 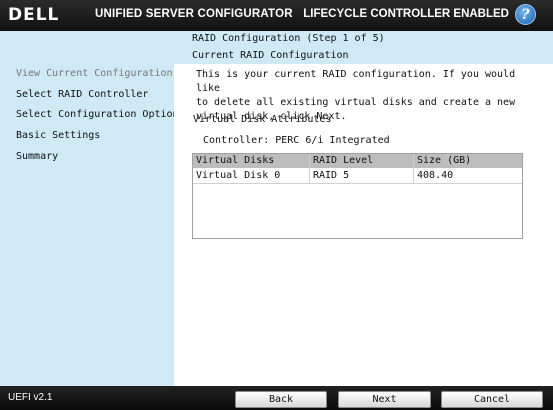 What do you see at coordinates (331, 175) in the screenshot?
I see `cell-raid-level: RAID 5` at bounding box center [331, 175].